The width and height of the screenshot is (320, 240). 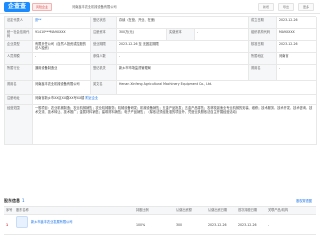 I want to click on label-english-name: 英文名, so click(x=104, y=88).